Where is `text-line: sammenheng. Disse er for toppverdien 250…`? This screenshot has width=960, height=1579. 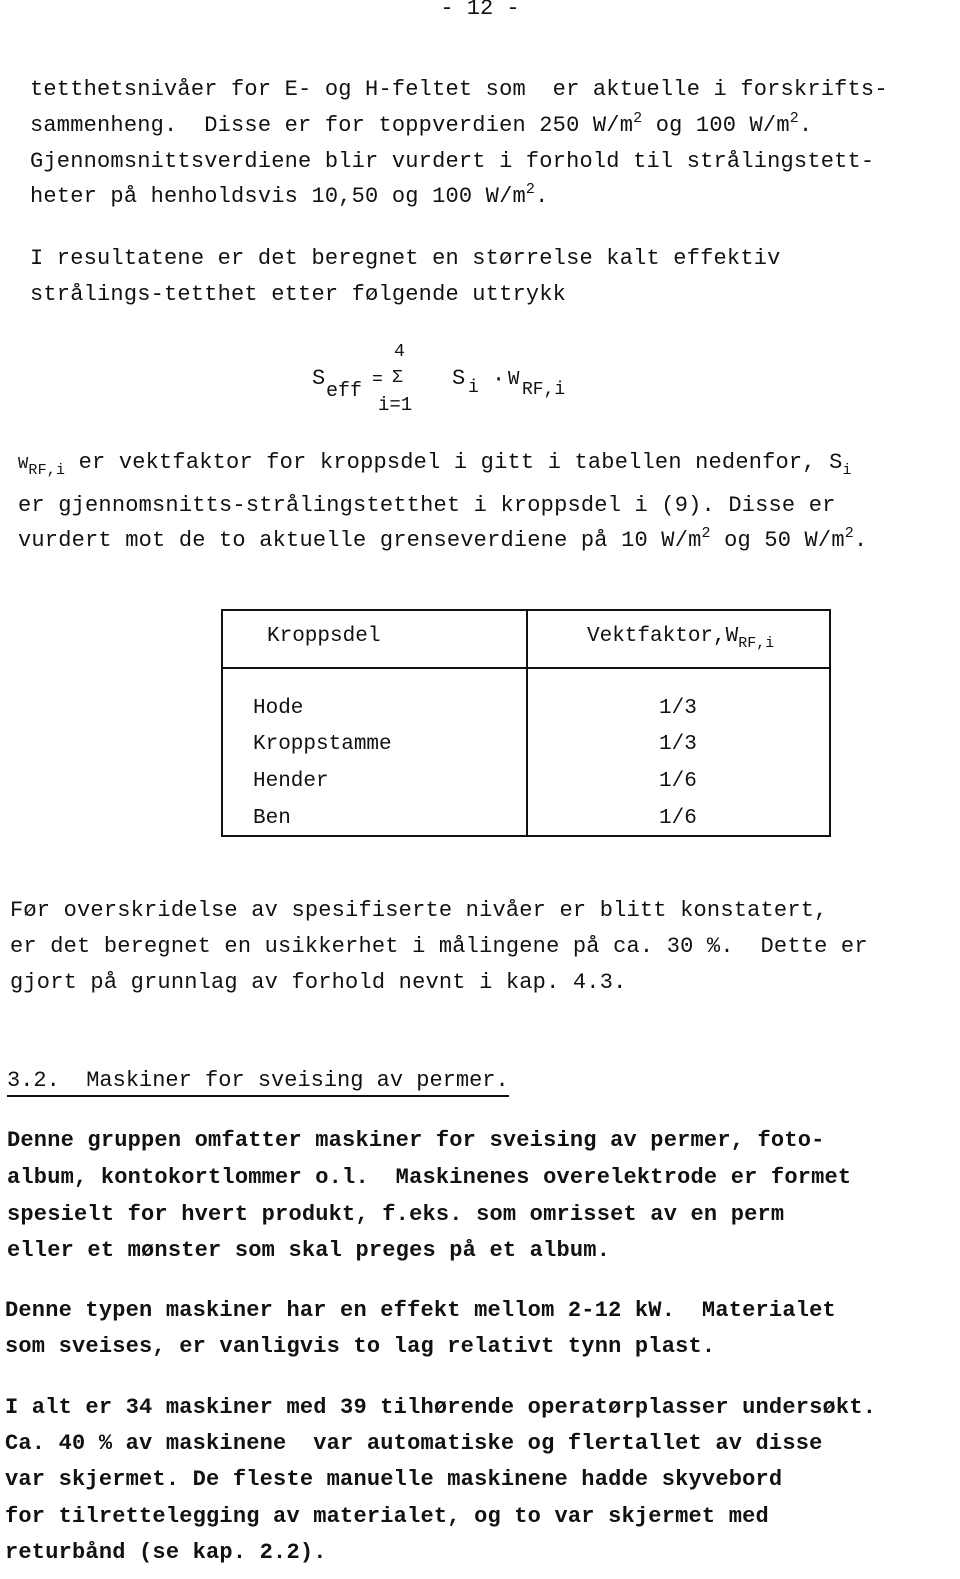 text-line: sammenheng. Disse er for toppverdien 250… is located at coordinates (421, 124).